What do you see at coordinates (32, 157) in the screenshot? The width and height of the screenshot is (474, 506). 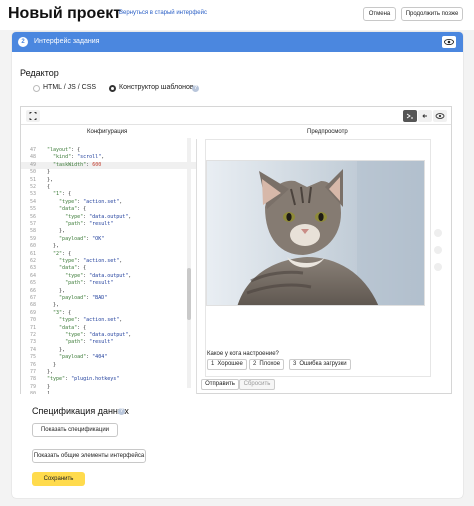 I see `line-number: 48` at bounding box center [32, 157].